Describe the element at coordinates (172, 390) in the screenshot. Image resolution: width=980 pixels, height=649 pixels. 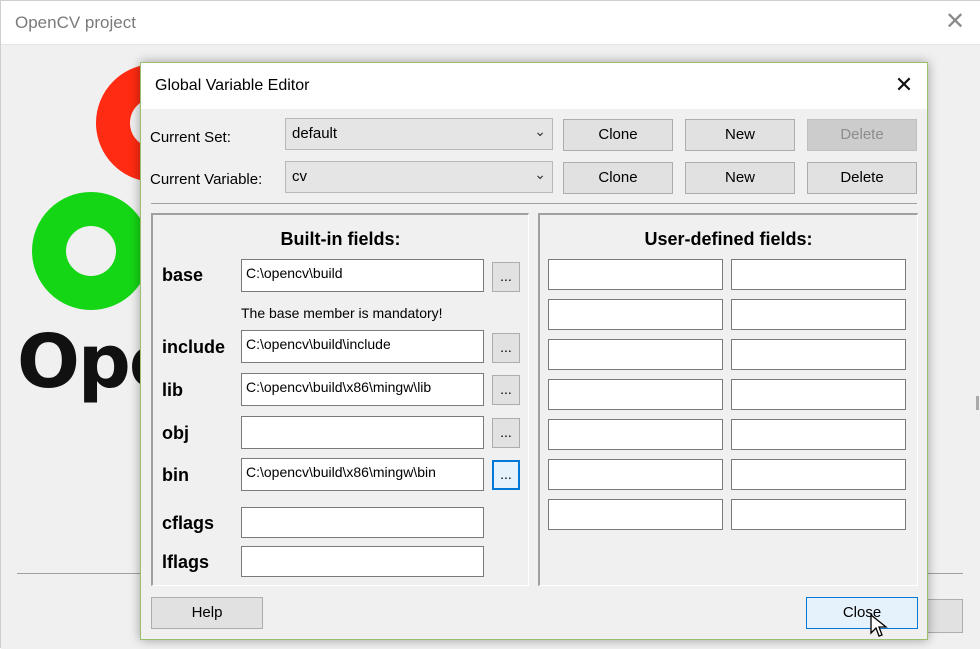
I see `lib-label: lib` at that location.